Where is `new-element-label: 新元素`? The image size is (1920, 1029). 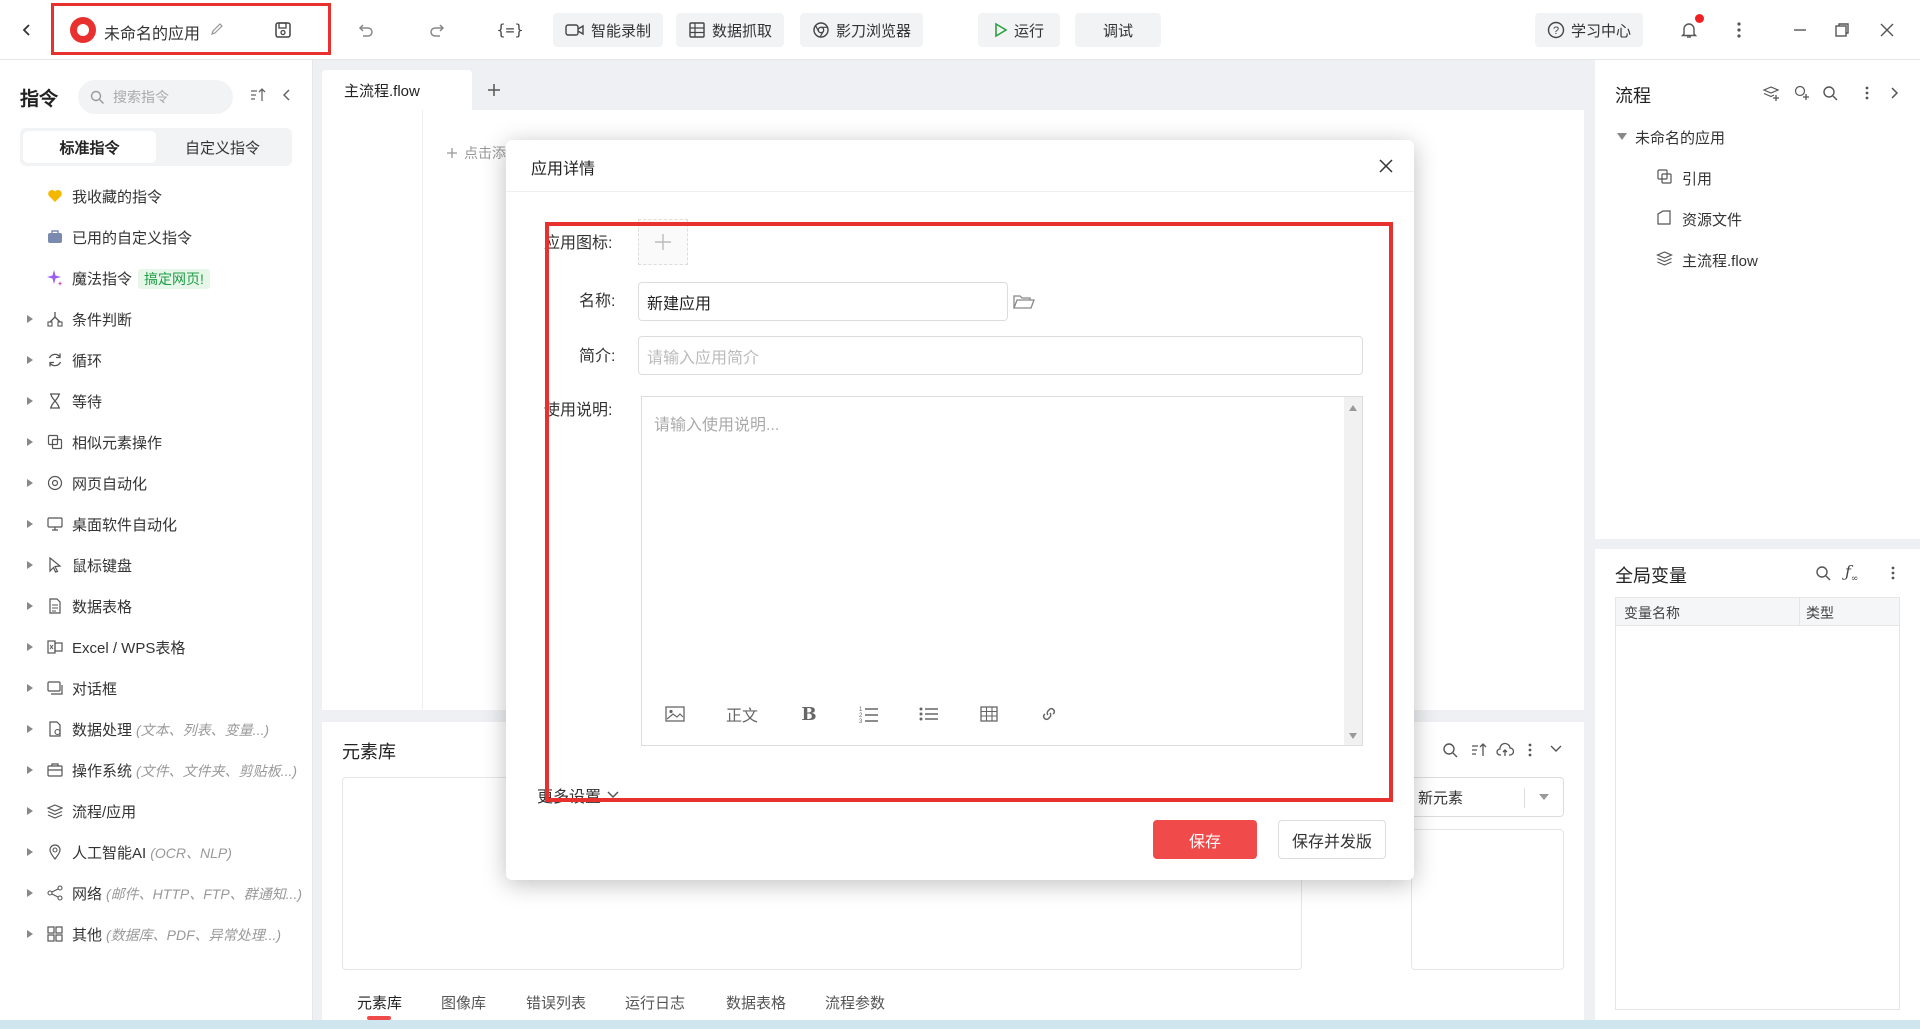 new-element-label: 新元素 is located at coordinates (1441, 798).